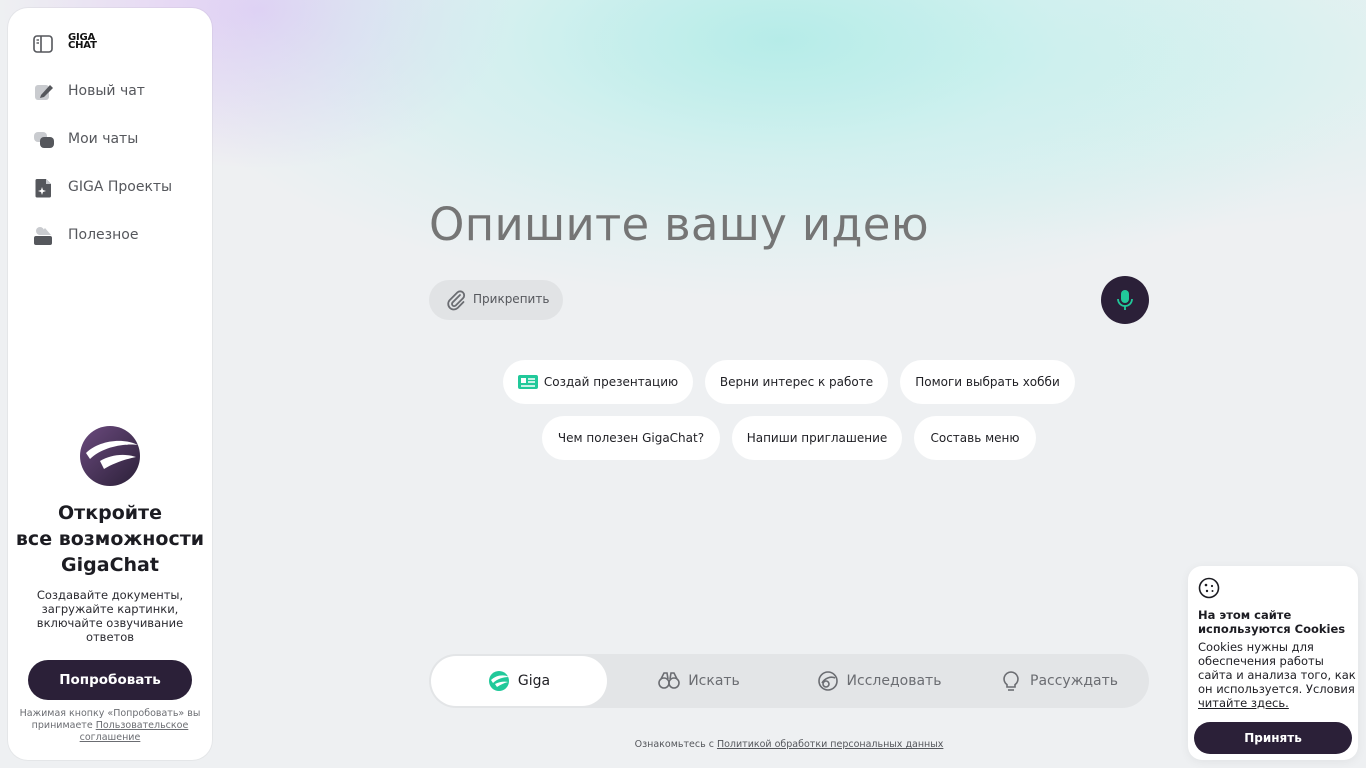 Image resolution: width=1366 pixels, height=768 pixels. Describe the element at coordinates (830, 744) in the screenshot. I see `privacy-policy-link: Политикой обработки персональных данных` at that location.